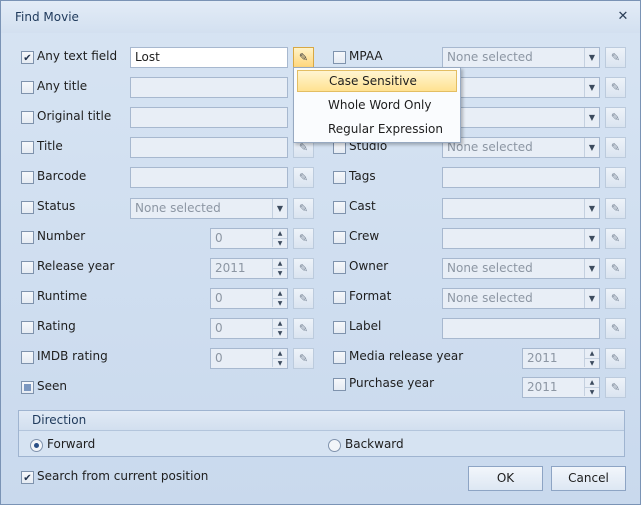  I want to click on checkbox-label, so click(339, 327).